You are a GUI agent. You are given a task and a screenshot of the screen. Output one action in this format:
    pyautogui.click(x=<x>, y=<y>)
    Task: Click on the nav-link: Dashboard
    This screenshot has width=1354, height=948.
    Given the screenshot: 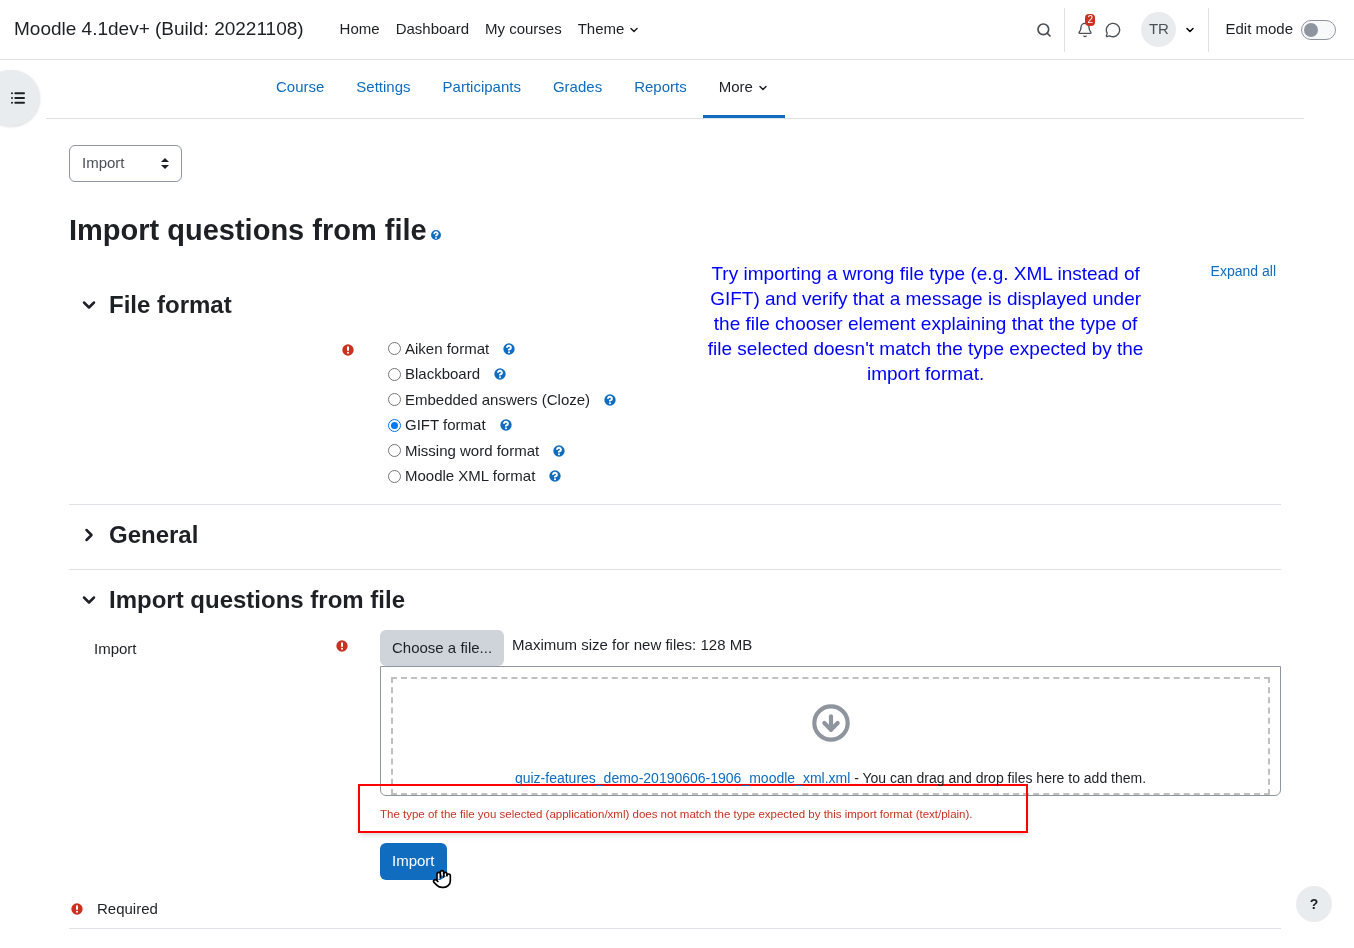 What is the action you would take?
    pyautogui.click(x=432, y=29)
    